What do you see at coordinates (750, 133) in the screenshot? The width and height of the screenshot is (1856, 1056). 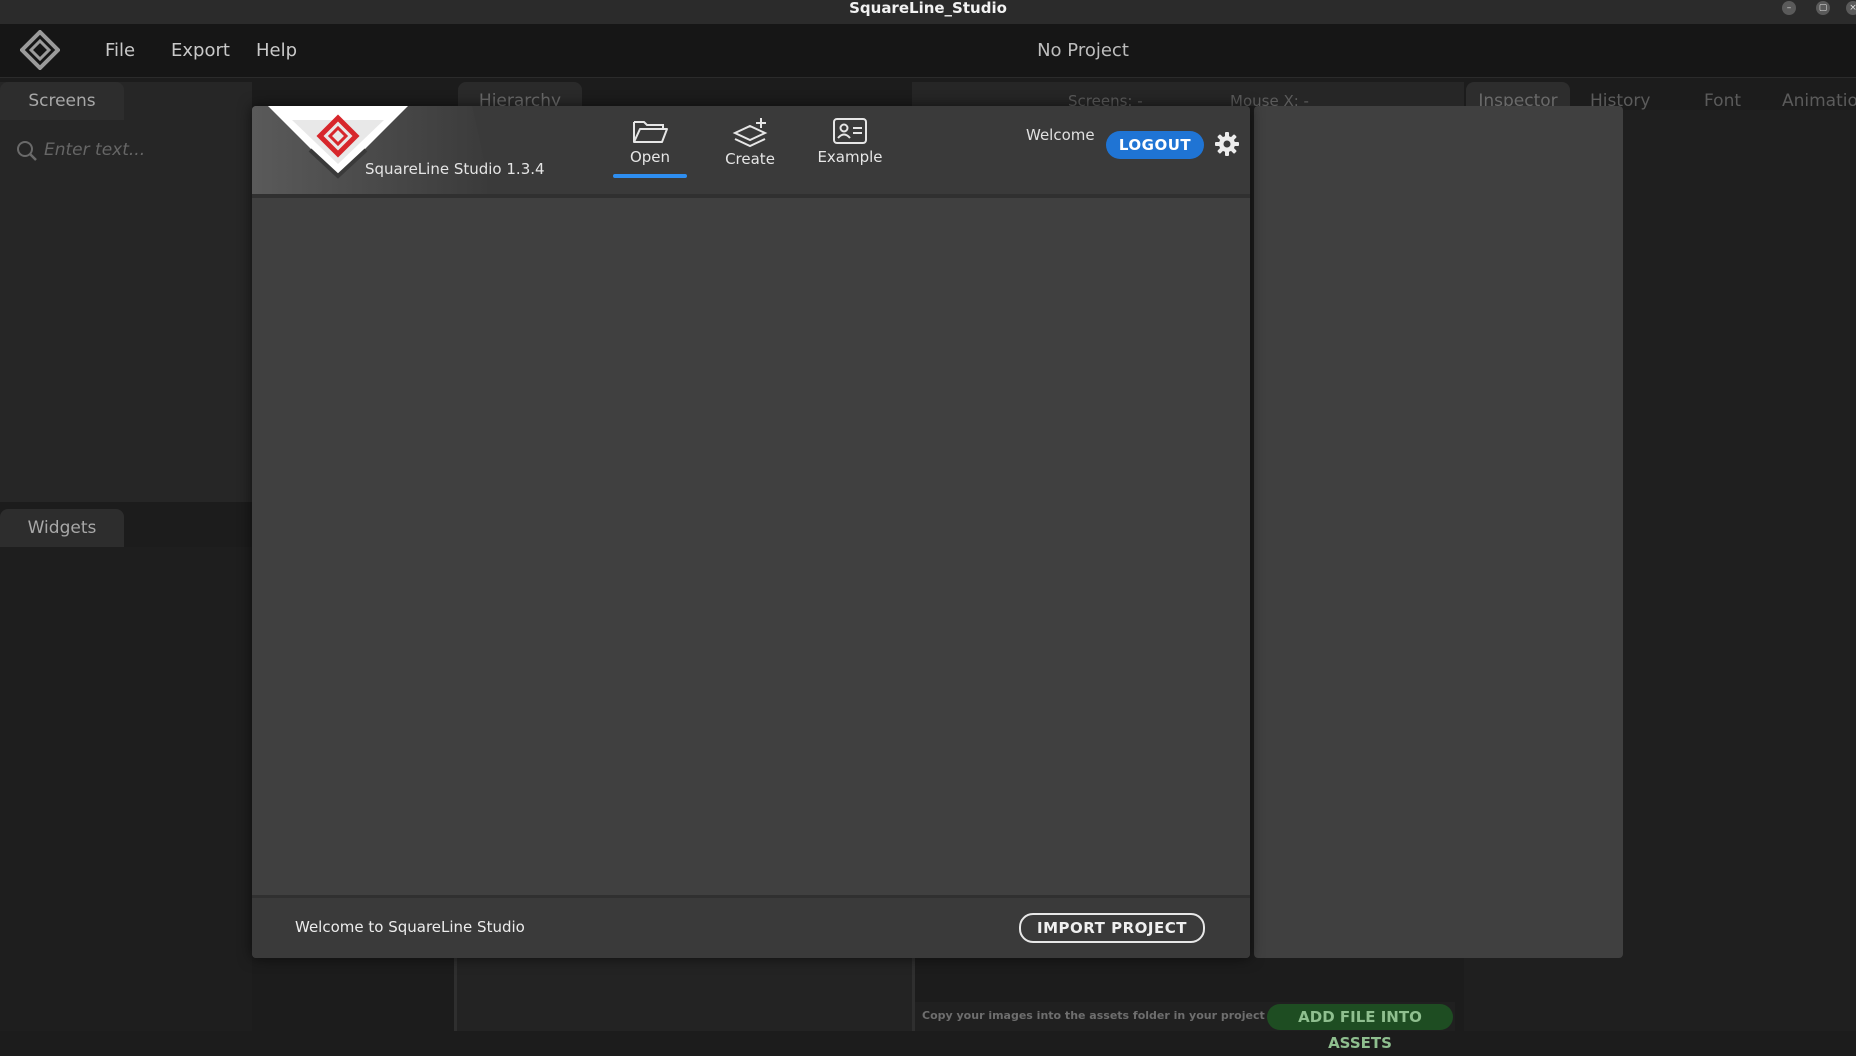 I see `layers-add-icon` at bounding box center [750, 133].